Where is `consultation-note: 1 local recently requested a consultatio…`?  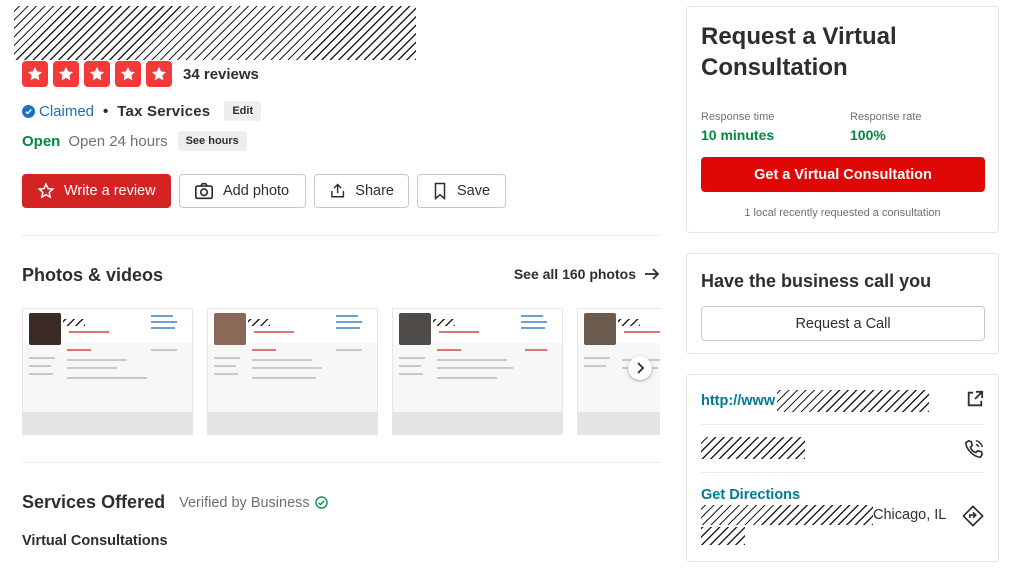
consultation-note: 1 local recently requested a consultatio… is located at coordinates (842, 213).